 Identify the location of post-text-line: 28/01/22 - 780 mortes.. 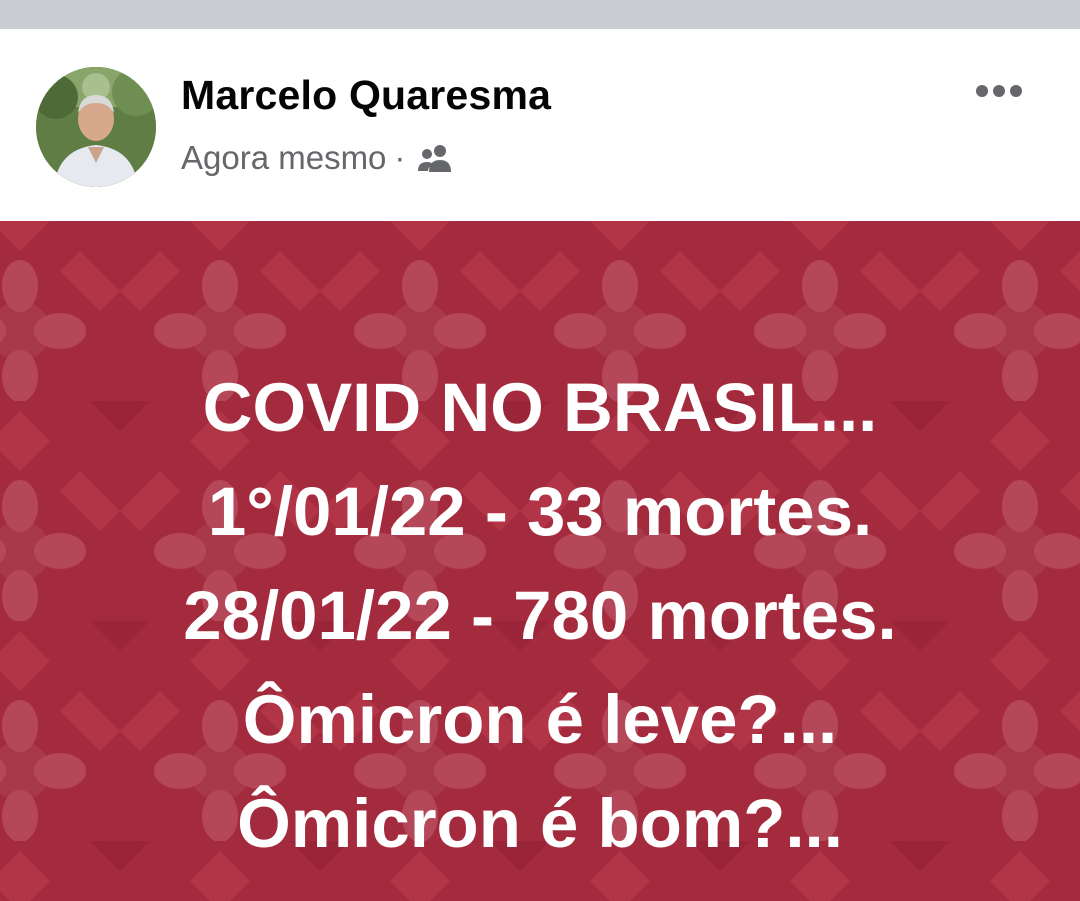
(540, 615).